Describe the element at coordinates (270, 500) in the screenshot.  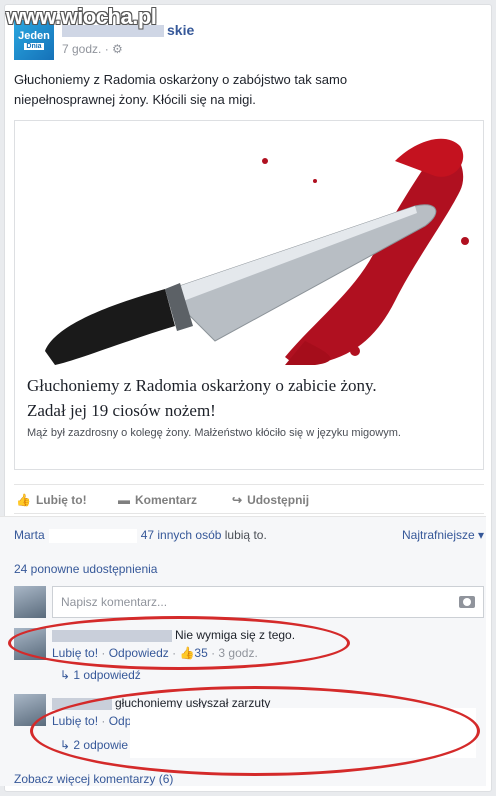
I see `share-button: ↪ Udostępnij` at that location.